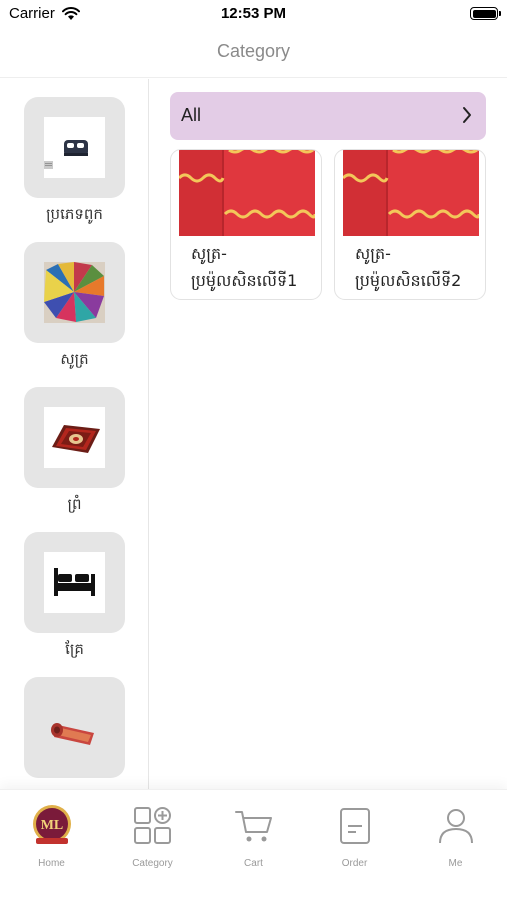  What do you see at coordinates (456, 826) in the screenshot?
I see `person-icon` at bounding box center [456, 826].